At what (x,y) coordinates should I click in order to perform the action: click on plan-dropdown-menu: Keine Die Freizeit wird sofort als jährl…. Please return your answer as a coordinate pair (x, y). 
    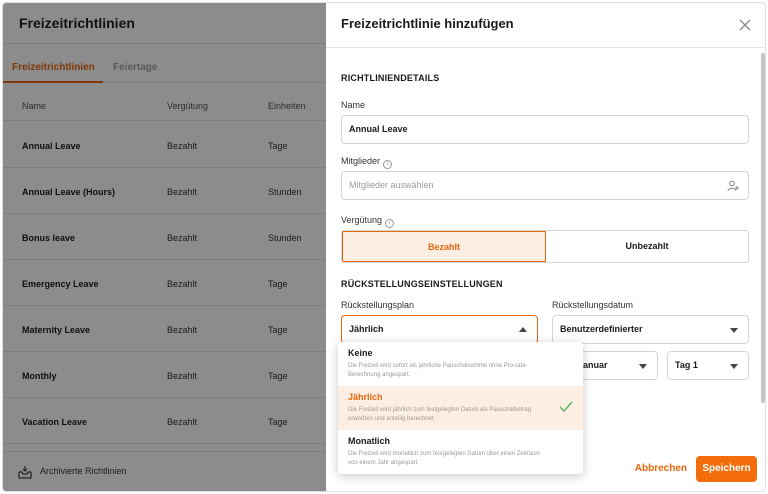
    Looking at the image, I should click on (460, 408).